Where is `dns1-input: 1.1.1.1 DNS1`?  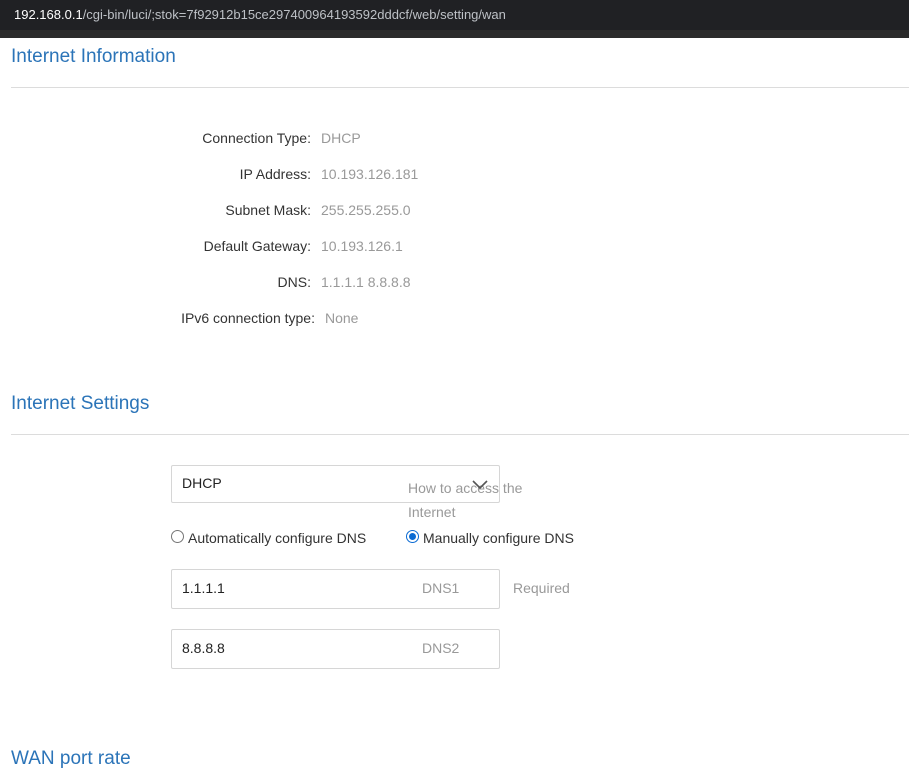
dns1-input: 1.1.1.1 DNS1 is located at coordinates (335, 589).